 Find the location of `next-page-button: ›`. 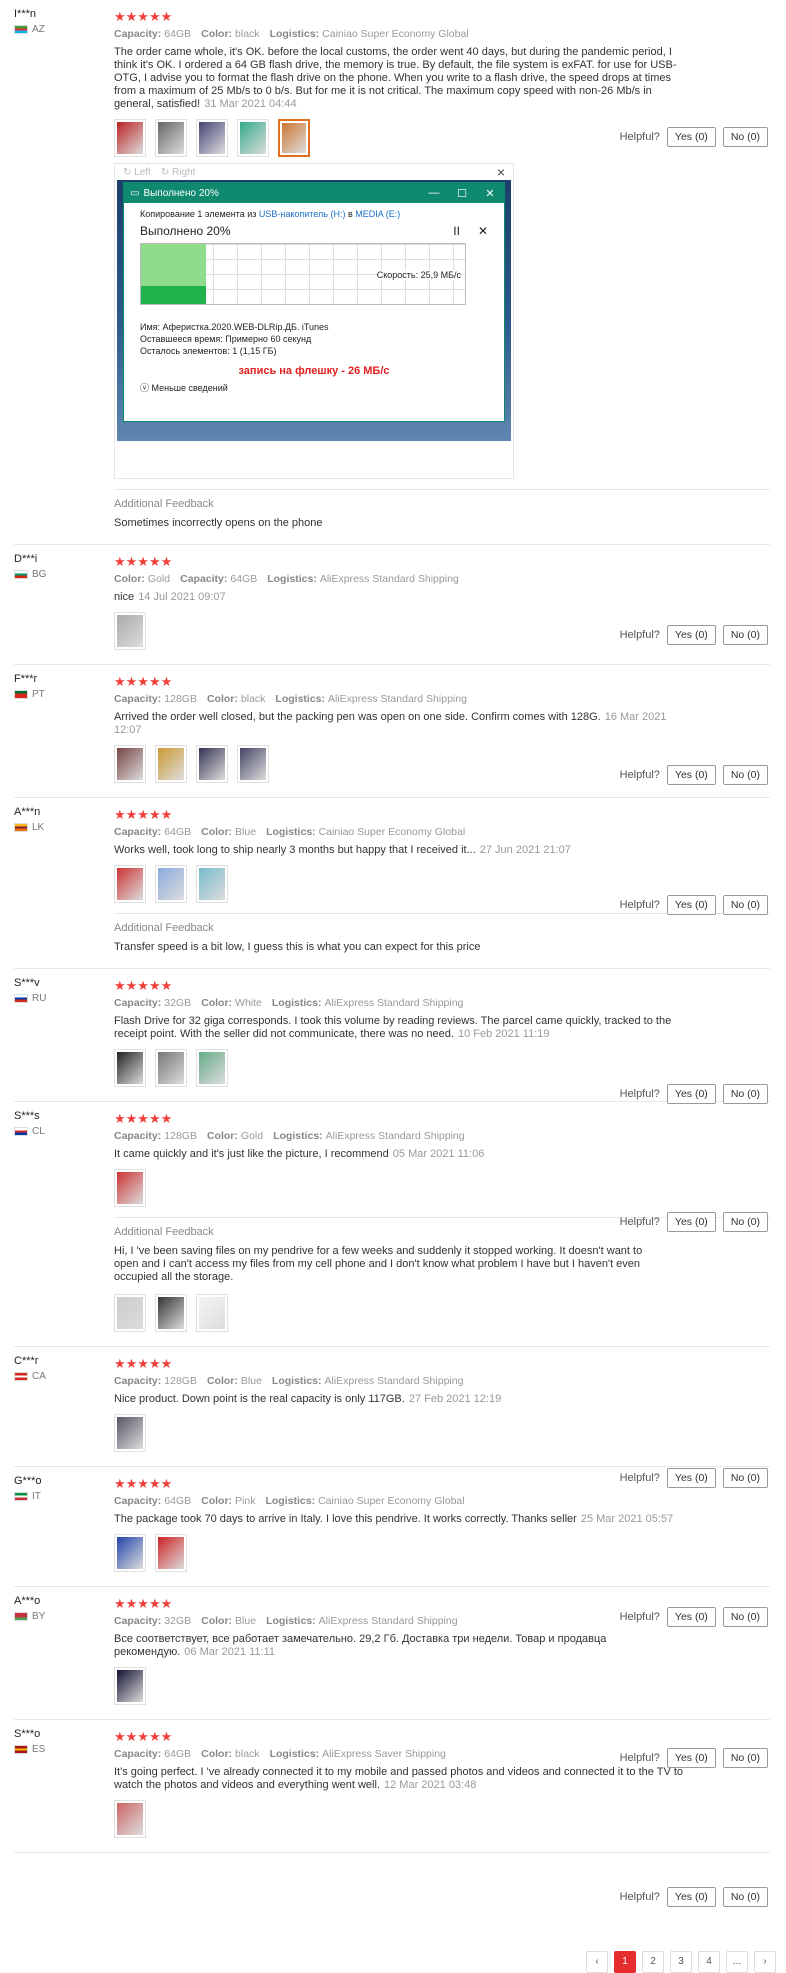

next-page-button: › is located at coordinates (765, 1962).